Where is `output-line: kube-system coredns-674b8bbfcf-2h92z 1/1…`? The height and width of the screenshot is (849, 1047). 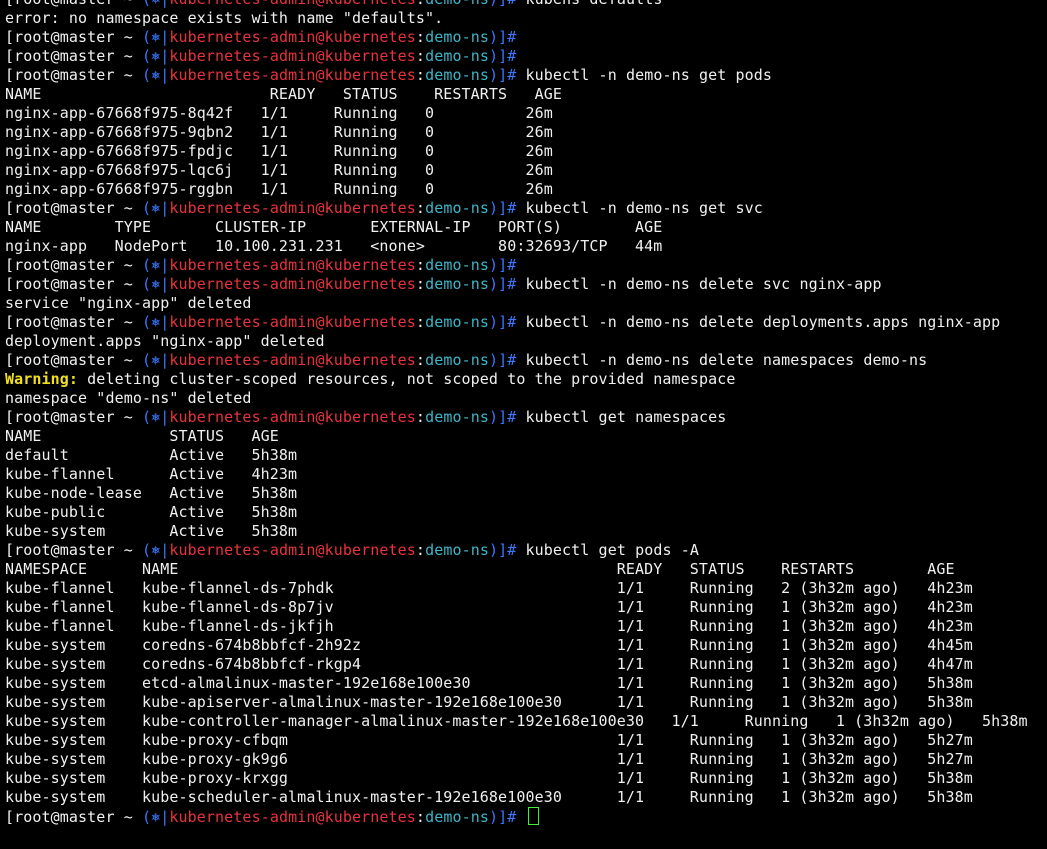 output-line: kube-system coredns-674b8bbfcf-2h92z 1/1… is located at coordinates (526, 645).